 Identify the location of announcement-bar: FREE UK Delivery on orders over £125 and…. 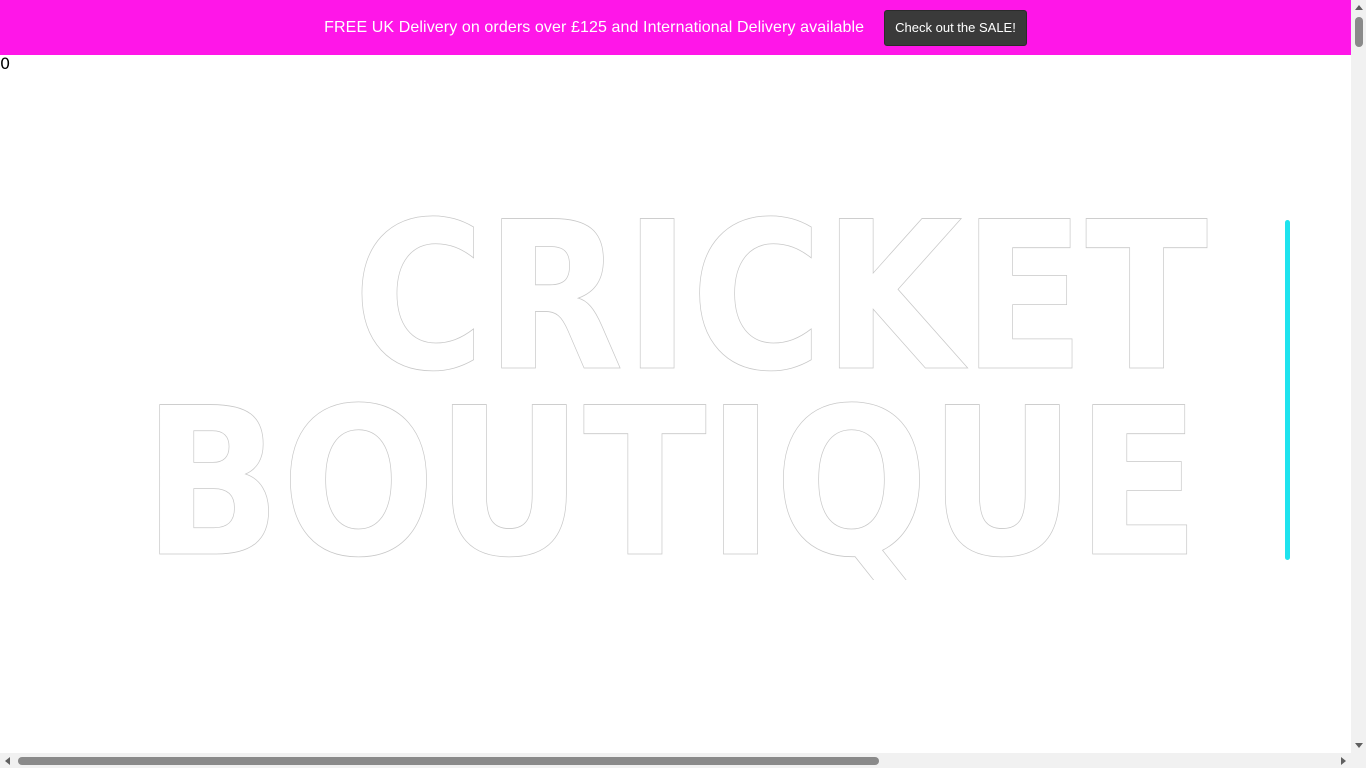
(675, 27).